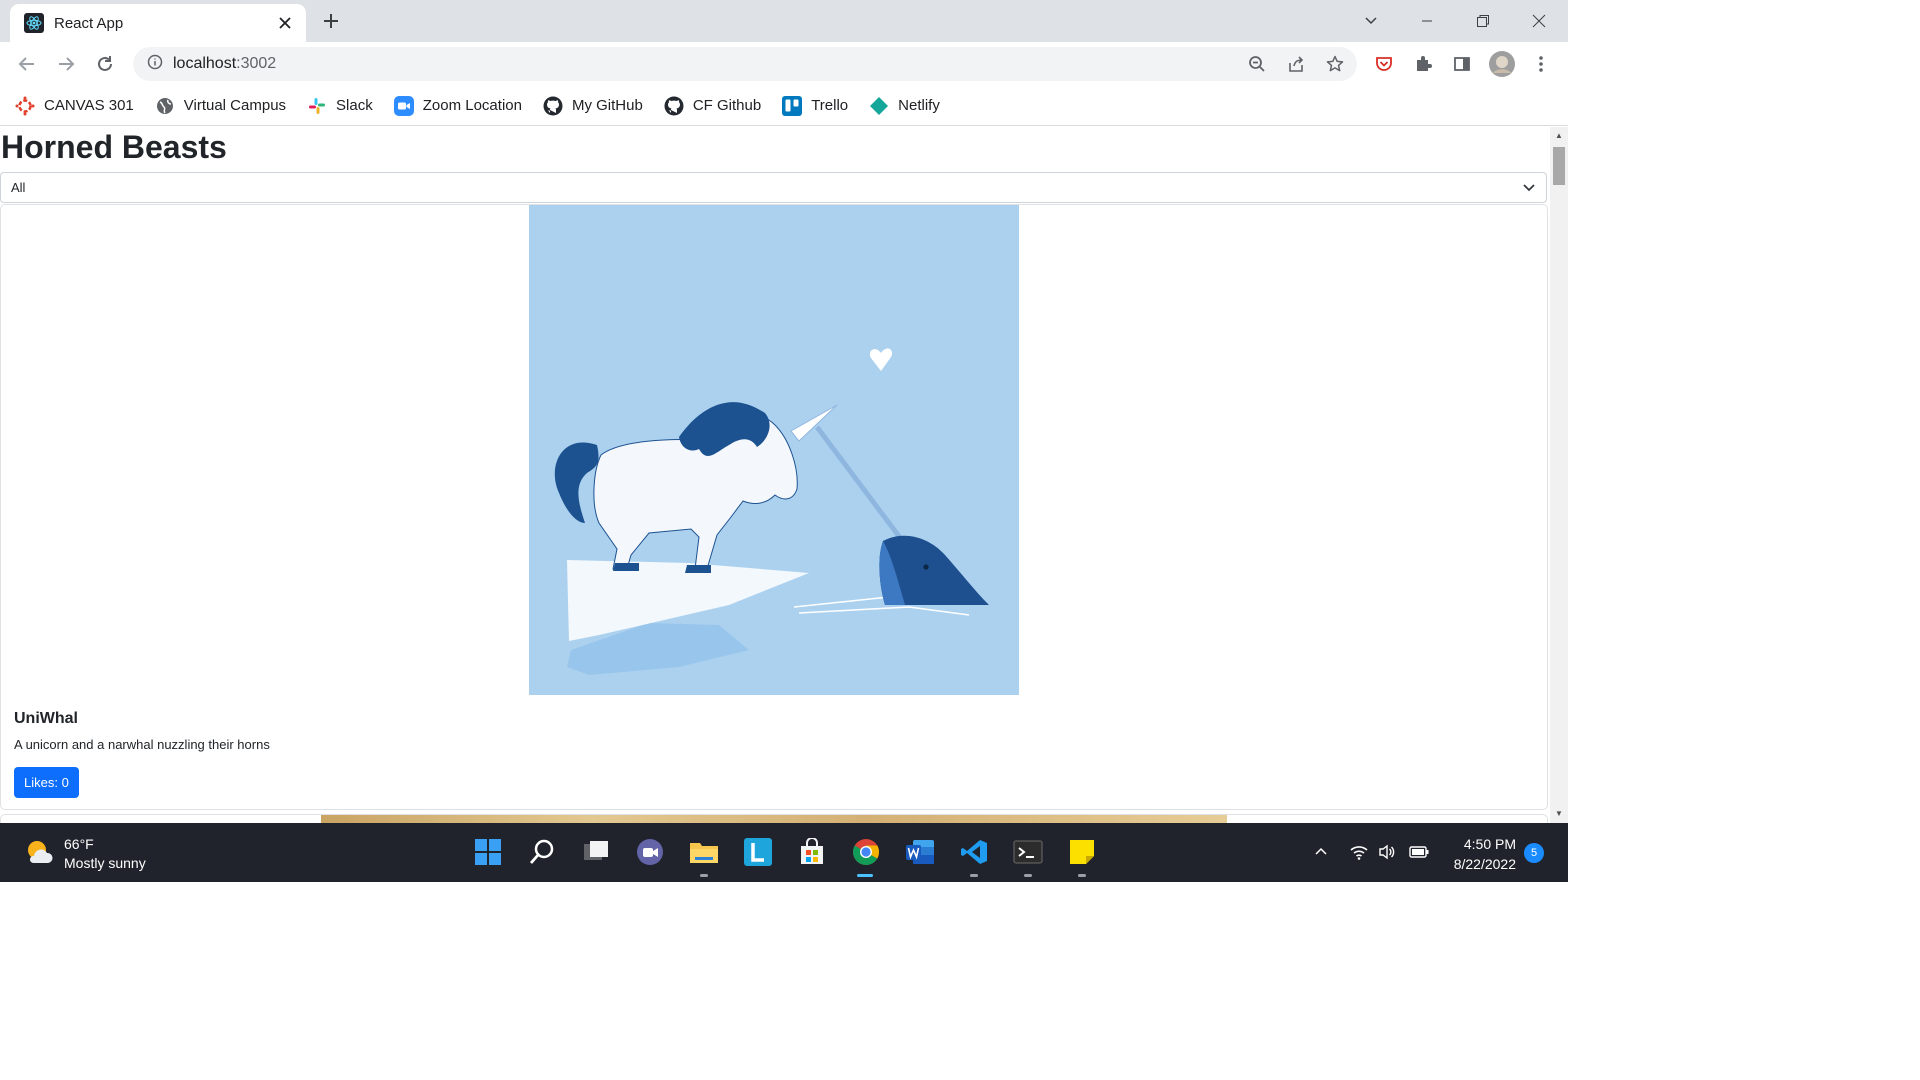  I want to click on url-port: :3002, so click(256, 63).